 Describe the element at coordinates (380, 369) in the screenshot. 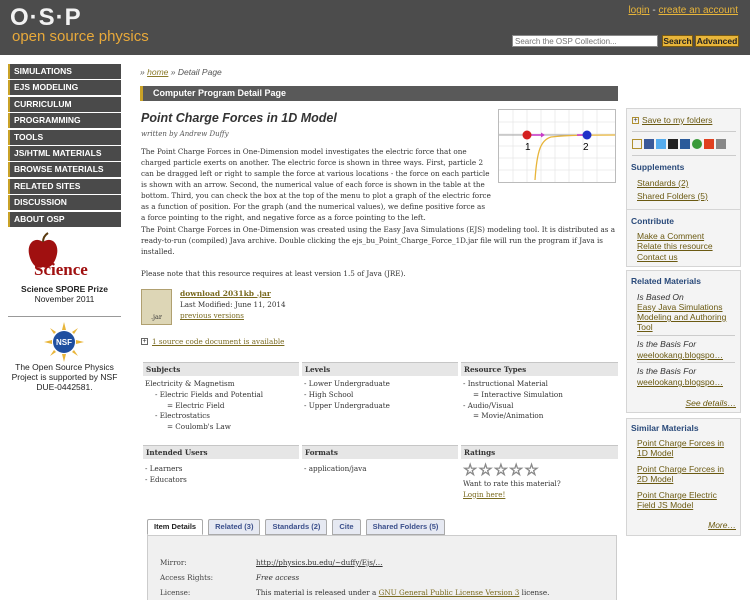

I see `levels-header: Levels` at that location.